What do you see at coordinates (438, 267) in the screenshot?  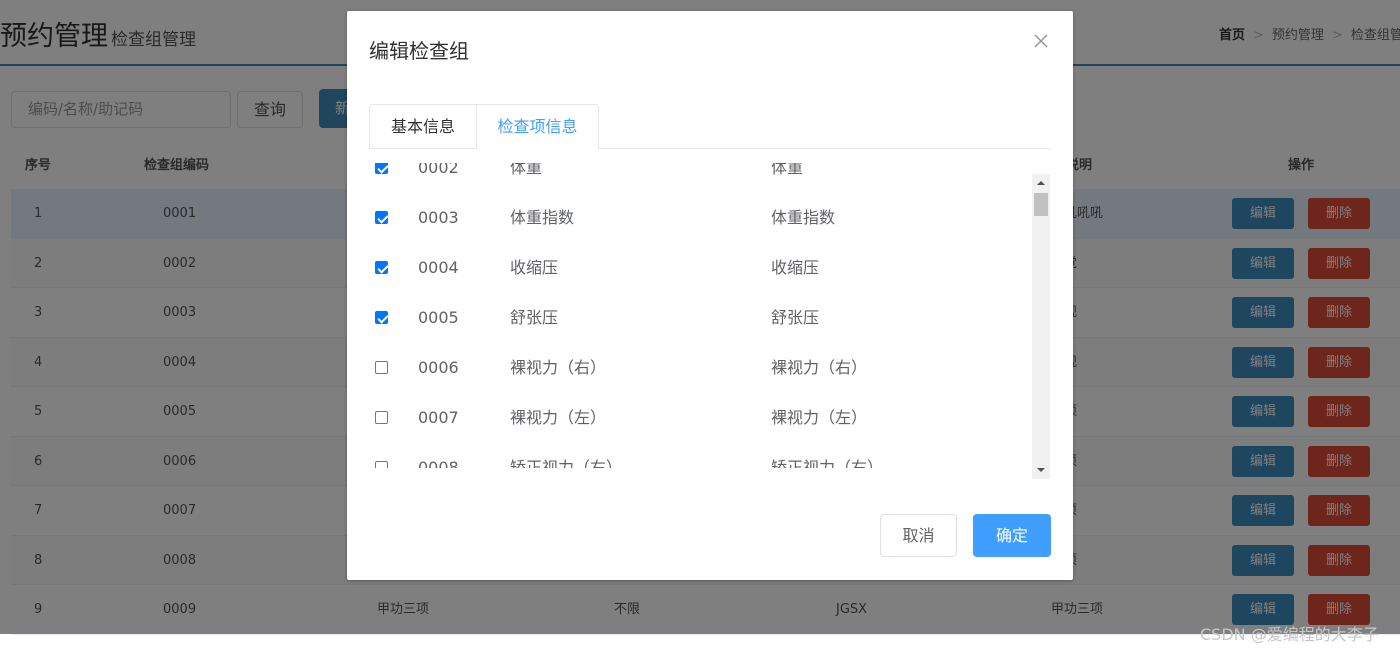 I see `item-code: 0004` at bounding box center [438, 267].